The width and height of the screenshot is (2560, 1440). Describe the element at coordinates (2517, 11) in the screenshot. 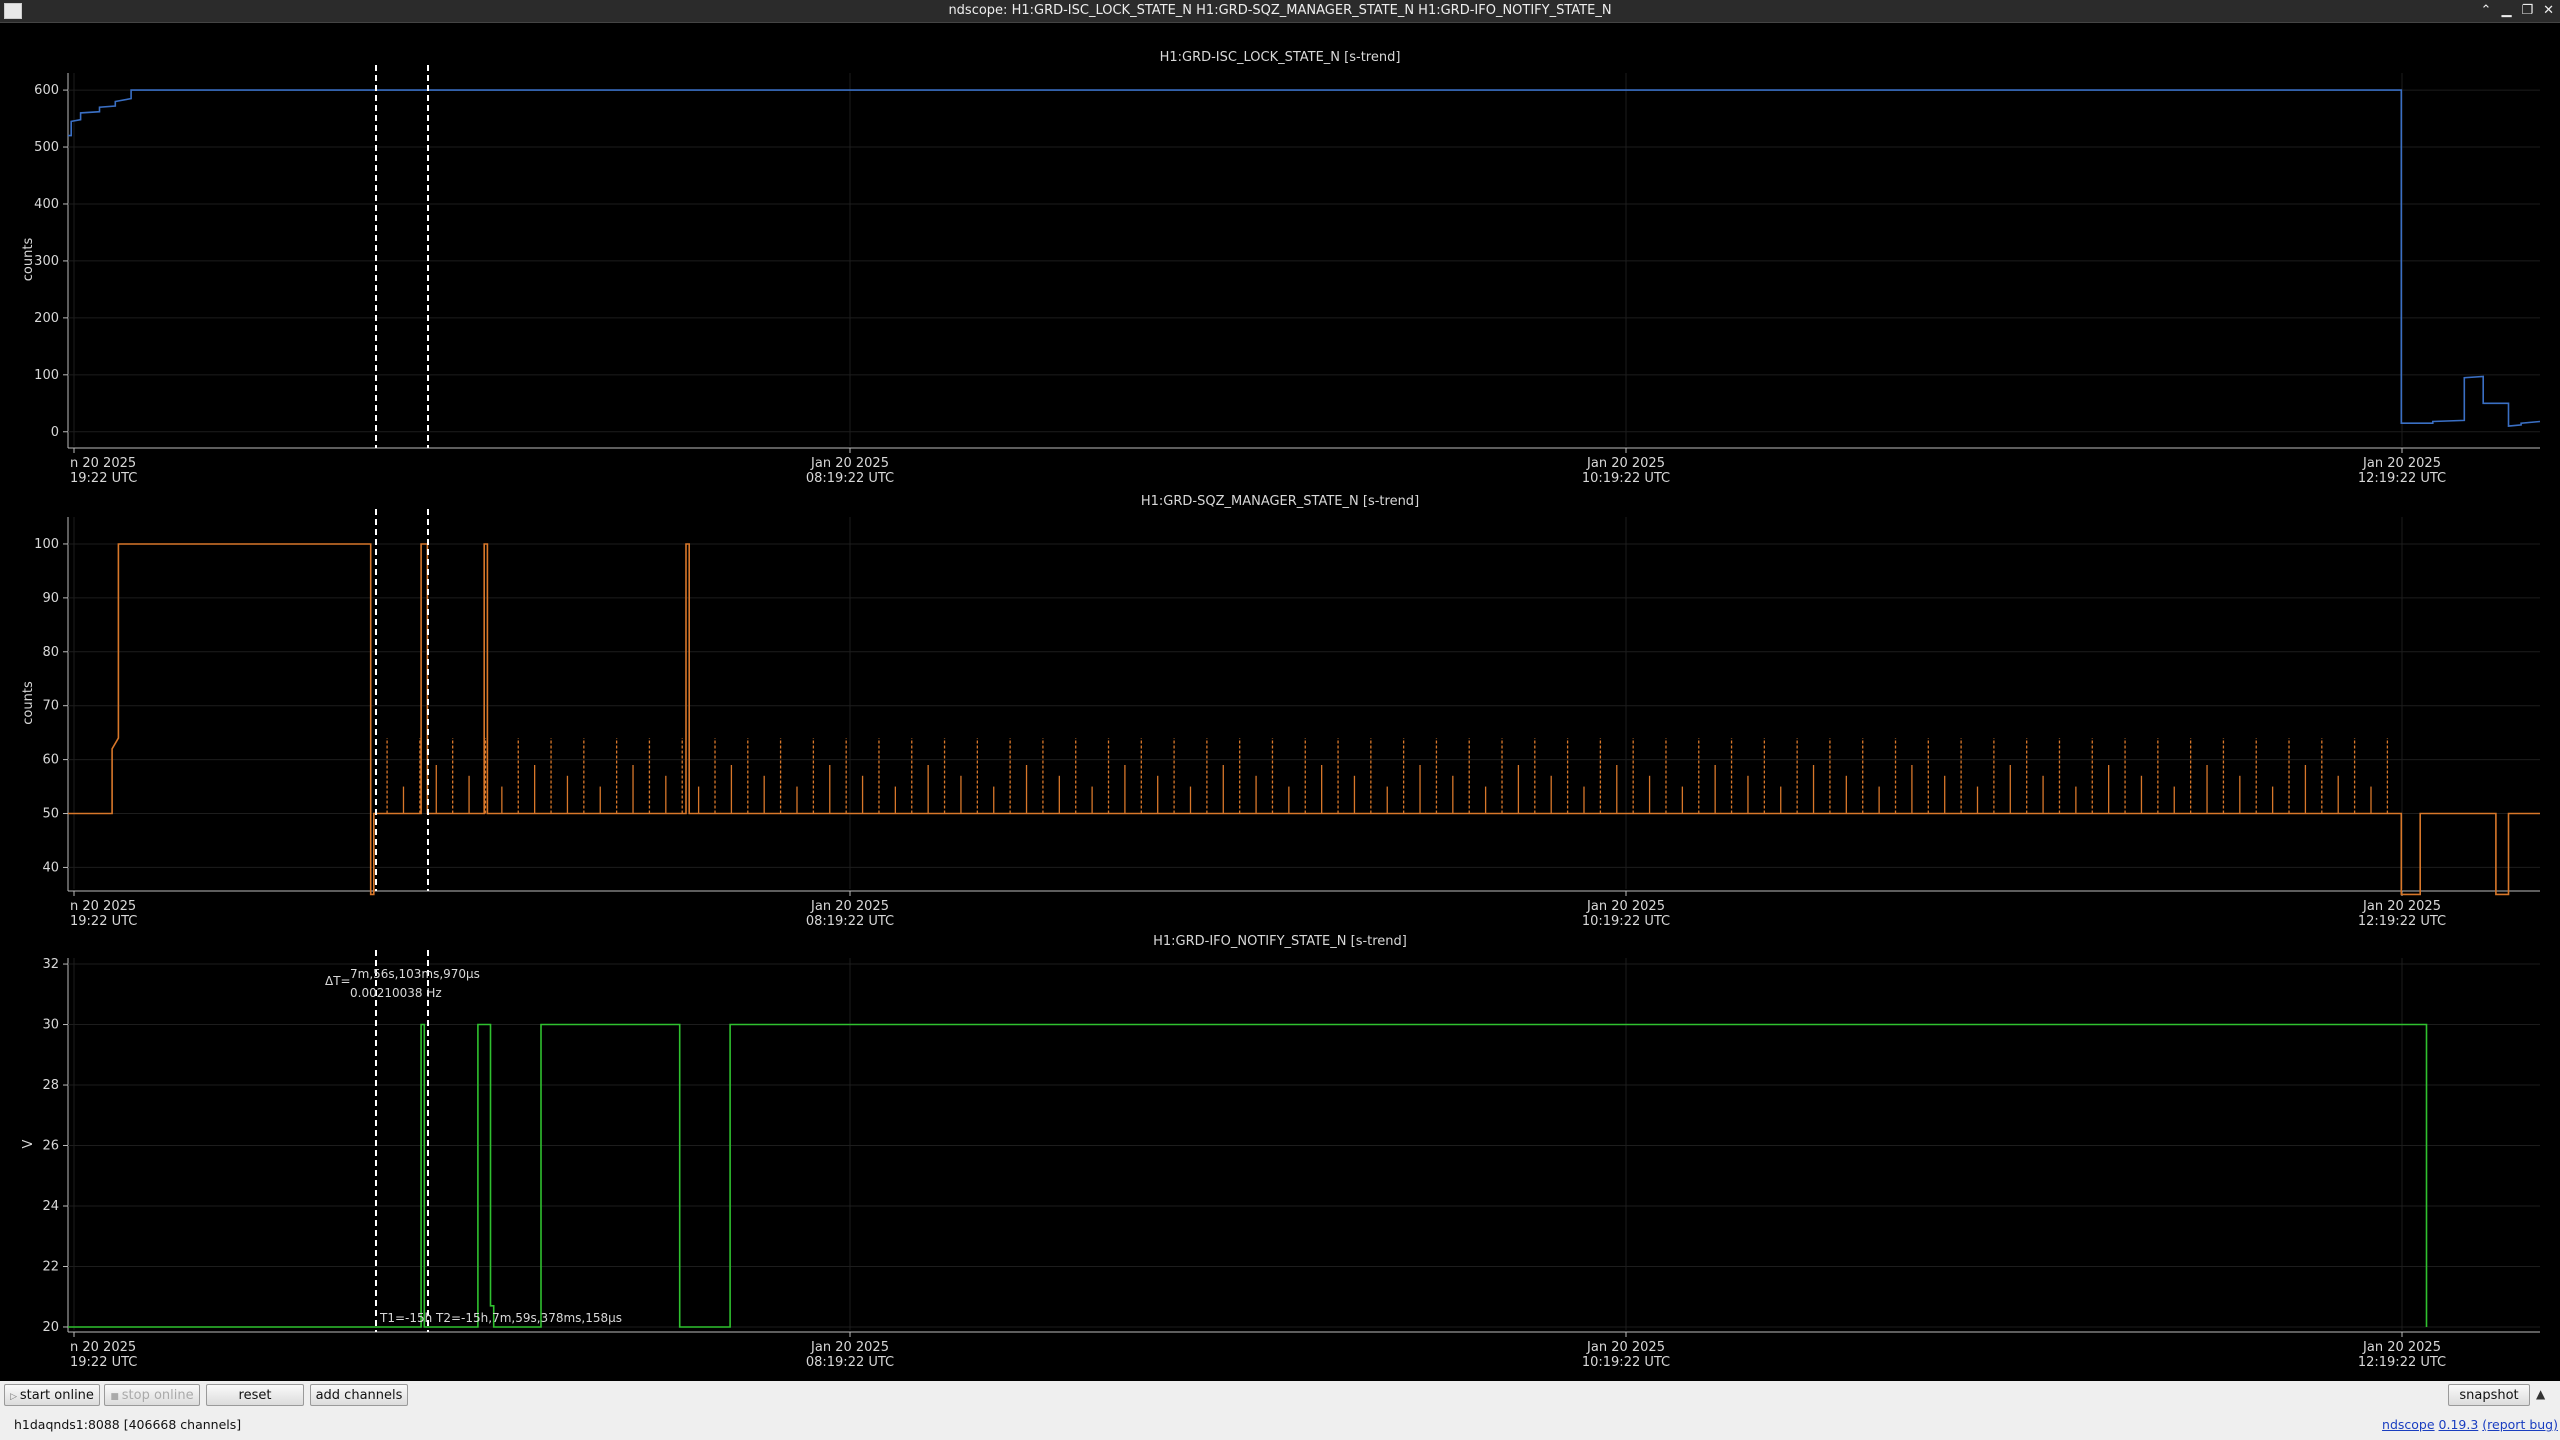

I see `window-controls: ⌃ ▁ ❐ ✕` at that location.